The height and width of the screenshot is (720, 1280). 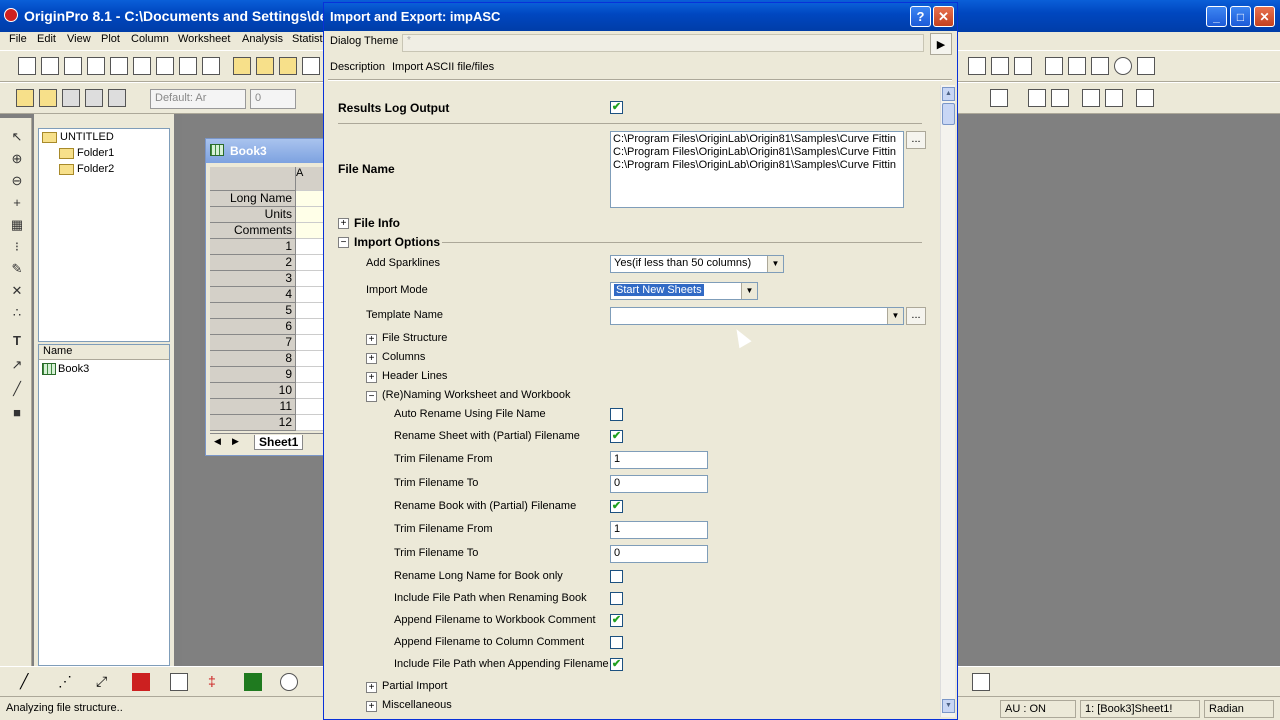 I want to click on dialog-scrollbar: ▲ ▼, so click(x=947, y=401).